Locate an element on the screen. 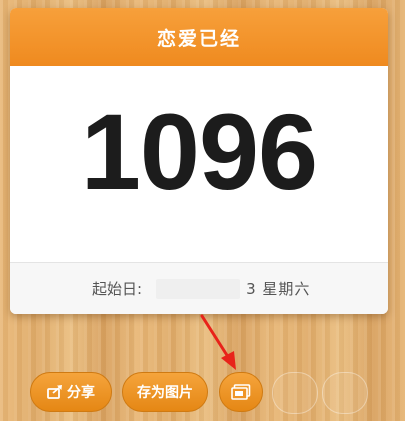  save-image-label: 存为图片 is located at coordinates (165, 393).